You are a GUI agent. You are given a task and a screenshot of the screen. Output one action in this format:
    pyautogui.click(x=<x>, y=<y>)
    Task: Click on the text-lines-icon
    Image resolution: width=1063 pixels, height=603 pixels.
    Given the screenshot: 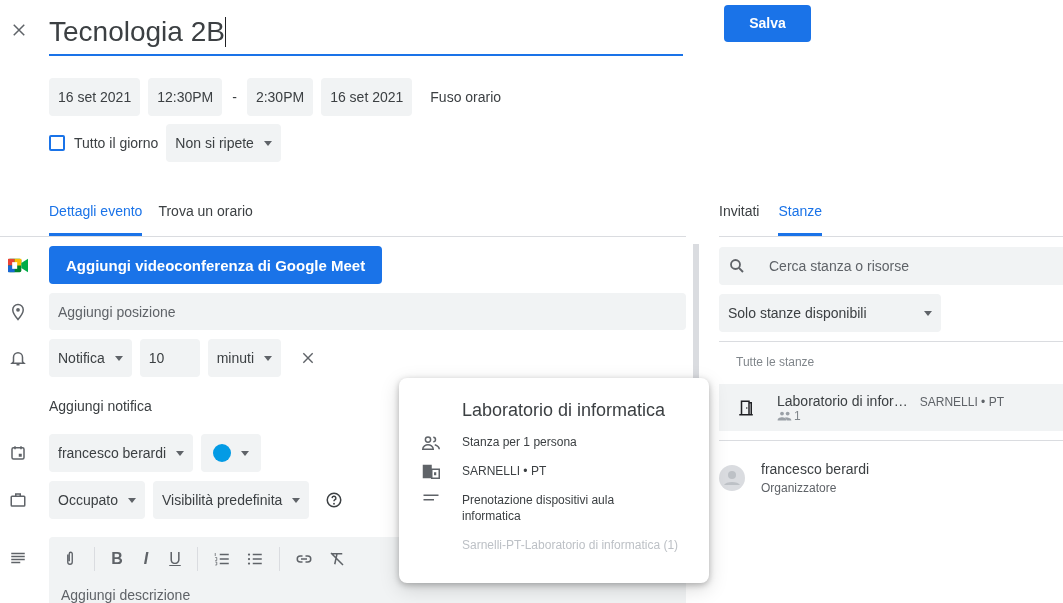 What is the action you would take?
    pyautogui.click(x=430, y=497)
    